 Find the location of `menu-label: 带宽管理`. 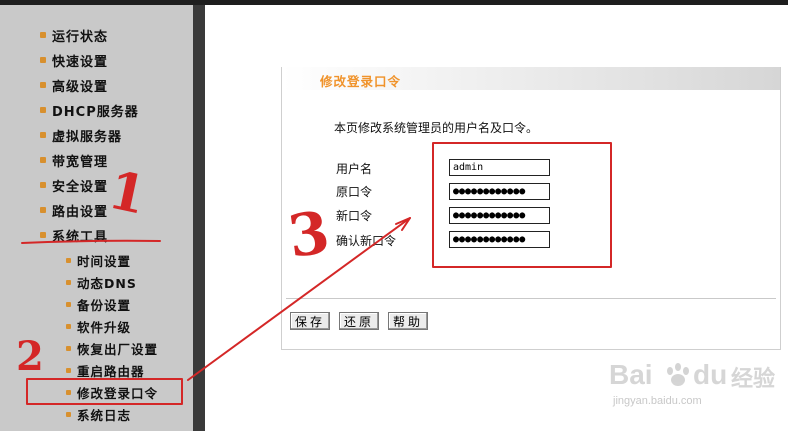

menu-label: 带宽管理 is located at coordinates (80, 162).